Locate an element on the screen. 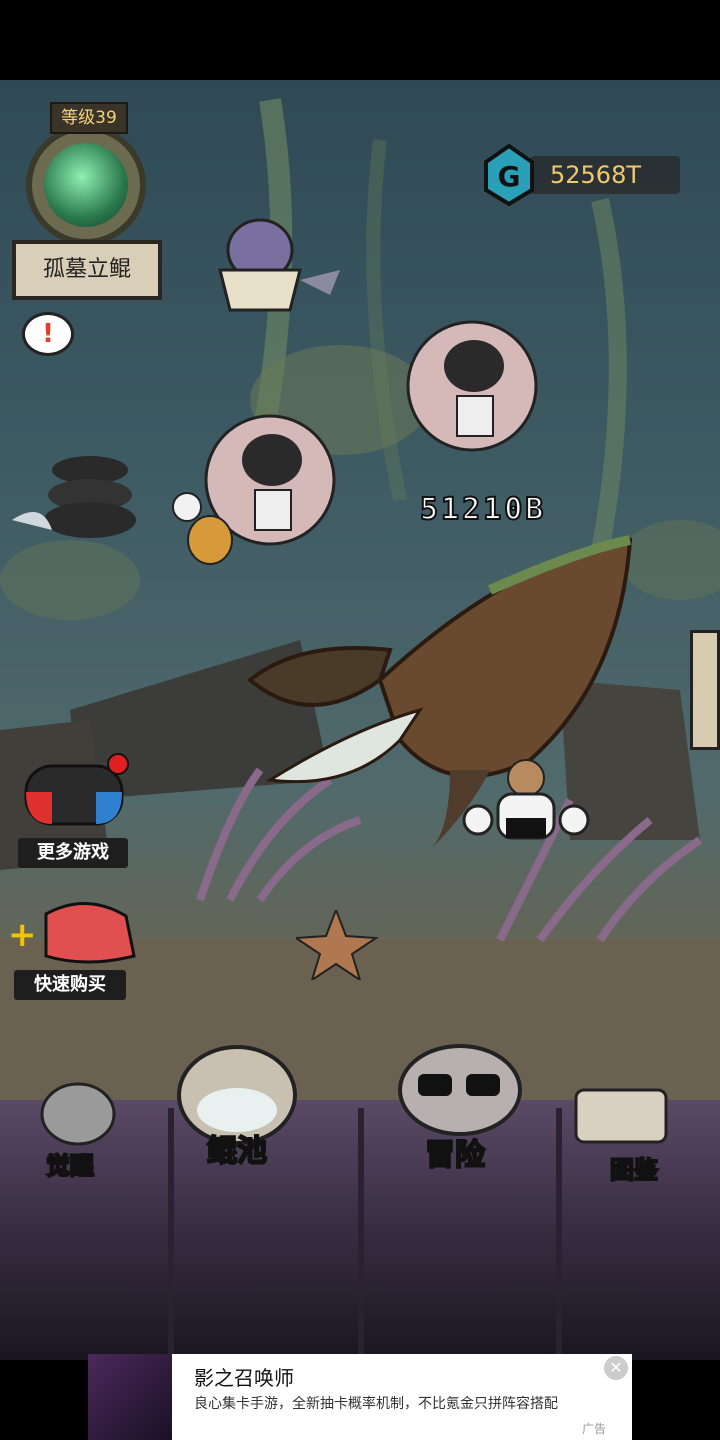  ad-description: 良心集卡手游，全新抽卡概率机制，不比氪金只拼阵容搭配 is located at coordinates (404, 1404).